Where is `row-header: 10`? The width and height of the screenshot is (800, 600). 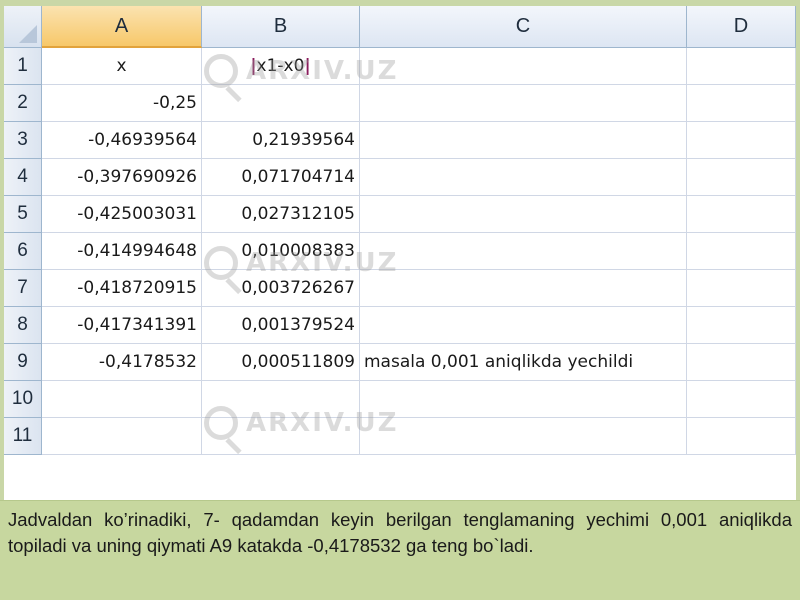 row-header: 10 is located at coordinates (23, 399).